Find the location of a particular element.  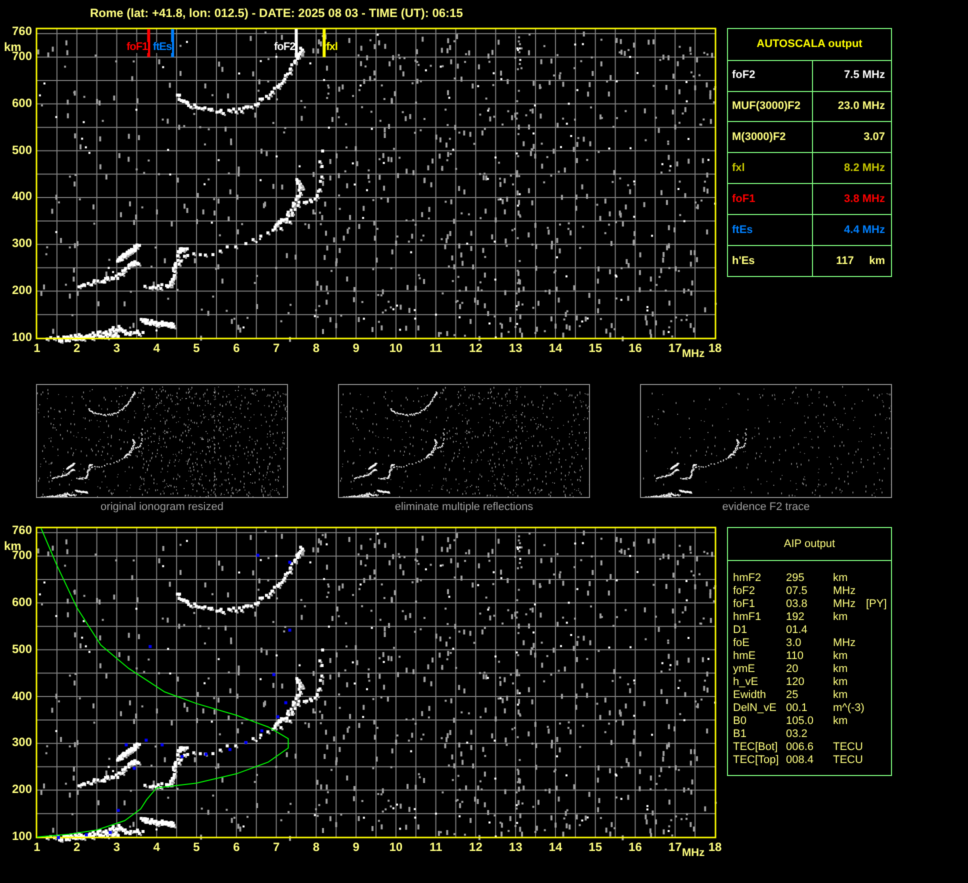

parameter-value: 105.0 is located at coordinates (800, 721).